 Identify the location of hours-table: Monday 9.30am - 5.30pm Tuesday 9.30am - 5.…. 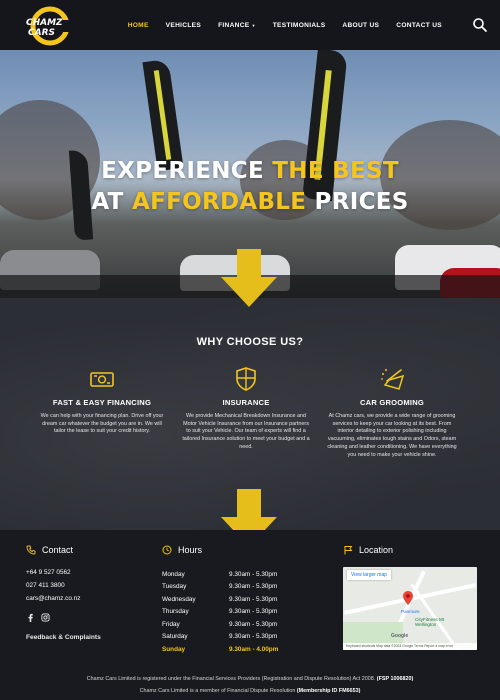
(220, 612).